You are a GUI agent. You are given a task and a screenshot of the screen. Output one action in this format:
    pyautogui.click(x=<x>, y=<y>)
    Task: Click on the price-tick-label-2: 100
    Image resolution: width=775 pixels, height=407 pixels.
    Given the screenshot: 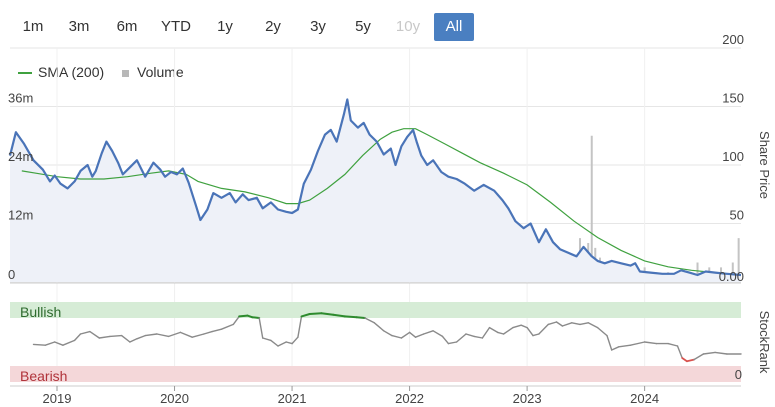 What is the action you would take?
    pyautogui.click(x=733, y=156)
    